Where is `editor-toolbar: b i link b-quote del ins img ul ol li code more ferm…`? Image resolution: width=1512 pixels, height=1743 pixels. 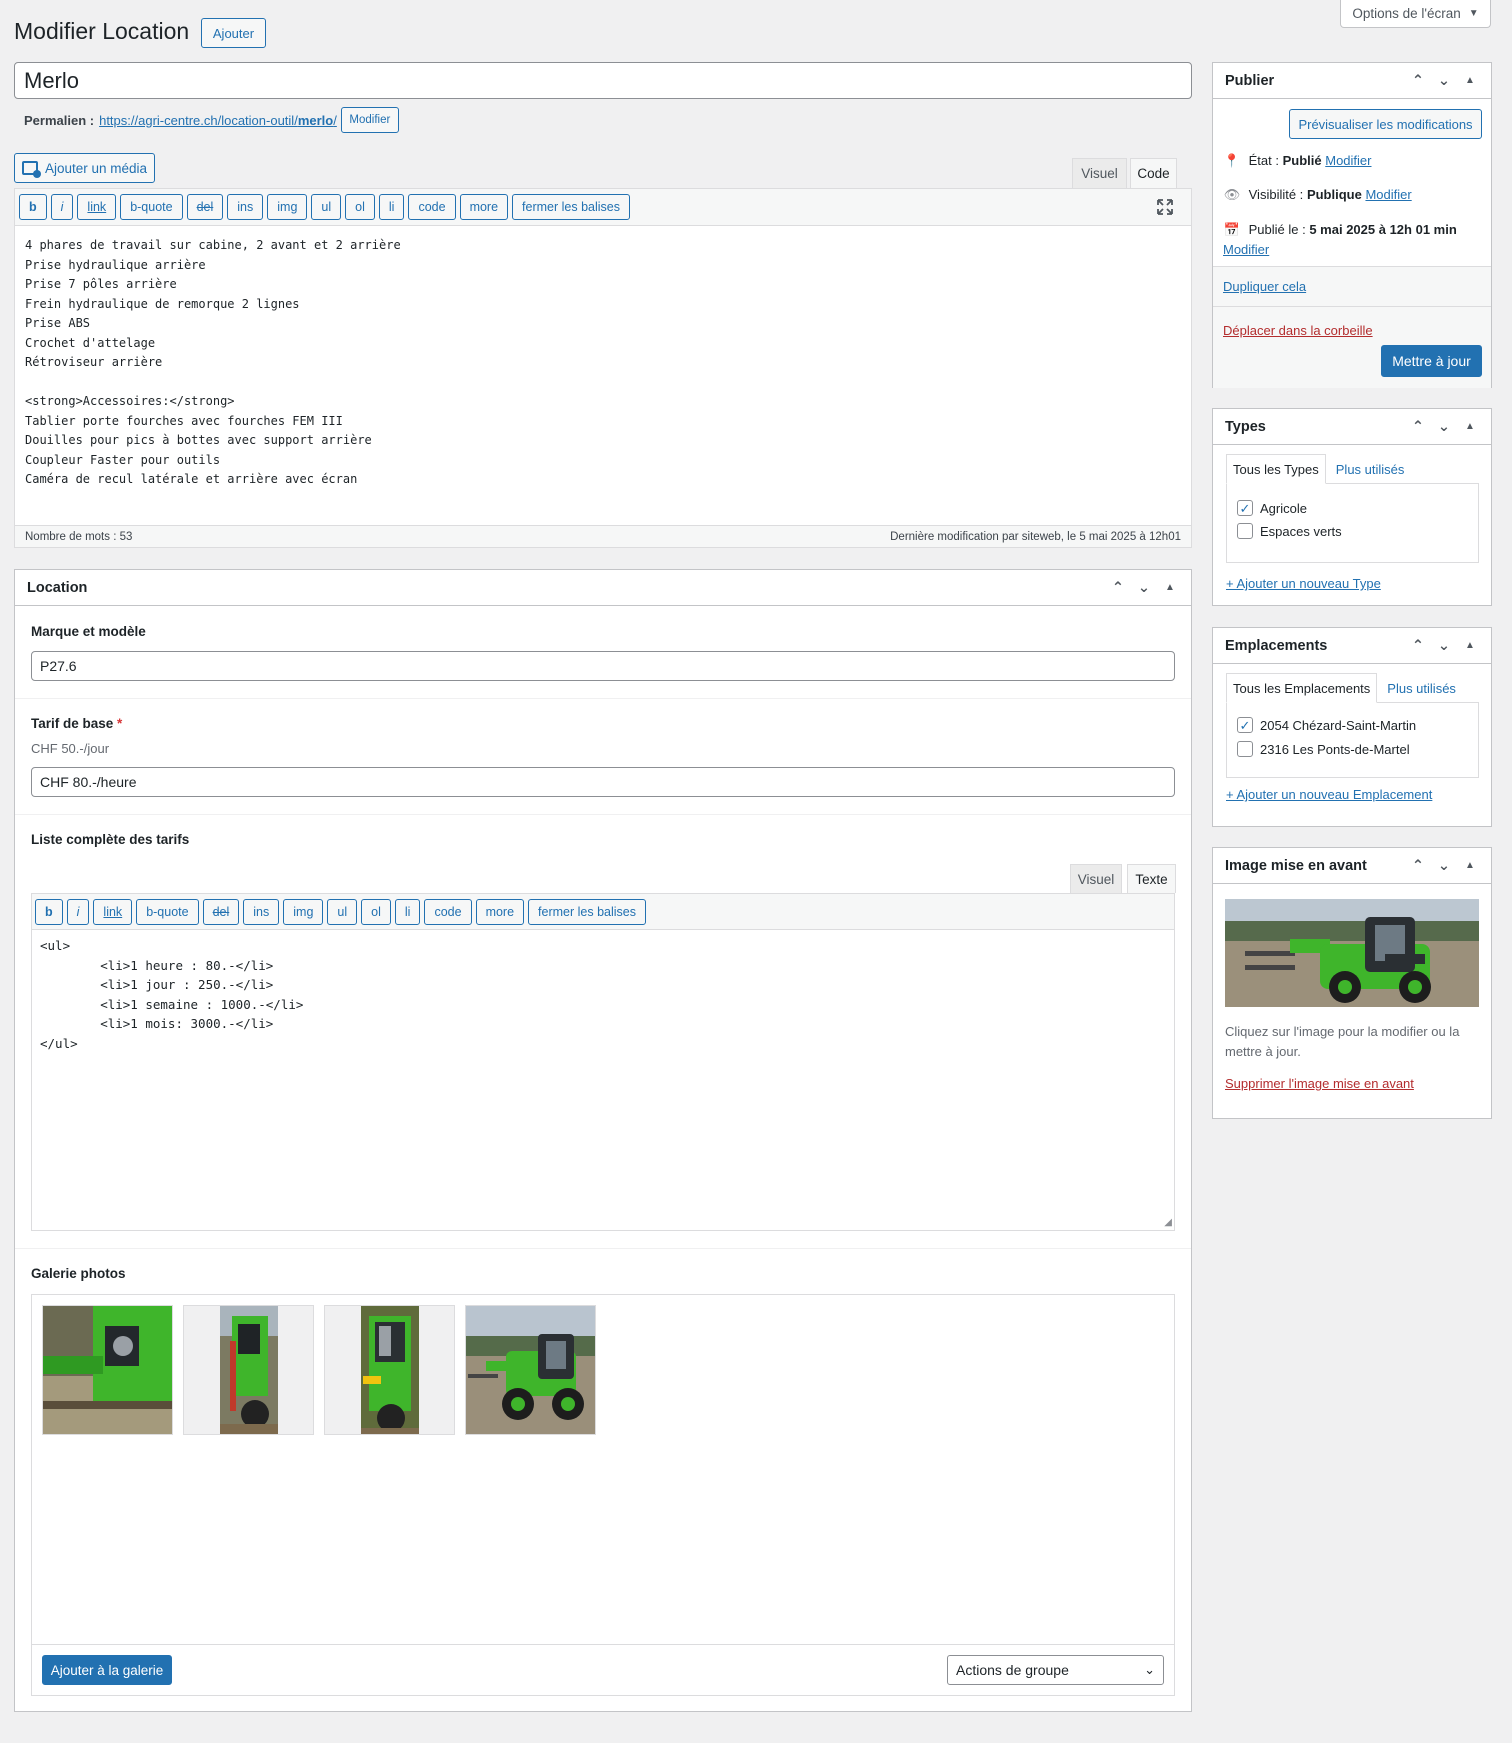 editor-toolbar: b i link b-quote del ins img ul ol li code more ferm… is located at coordinates (603, 207).